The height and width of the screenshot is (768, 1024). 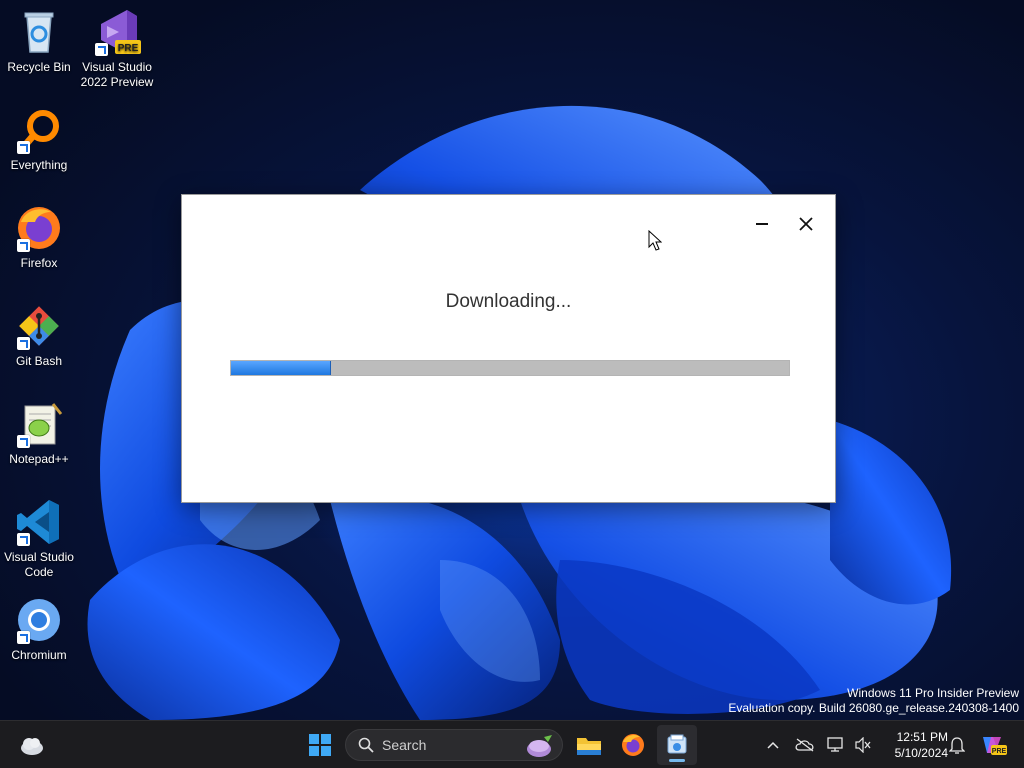 I want to click on tray-onedrive, so click(x=805, y=744).